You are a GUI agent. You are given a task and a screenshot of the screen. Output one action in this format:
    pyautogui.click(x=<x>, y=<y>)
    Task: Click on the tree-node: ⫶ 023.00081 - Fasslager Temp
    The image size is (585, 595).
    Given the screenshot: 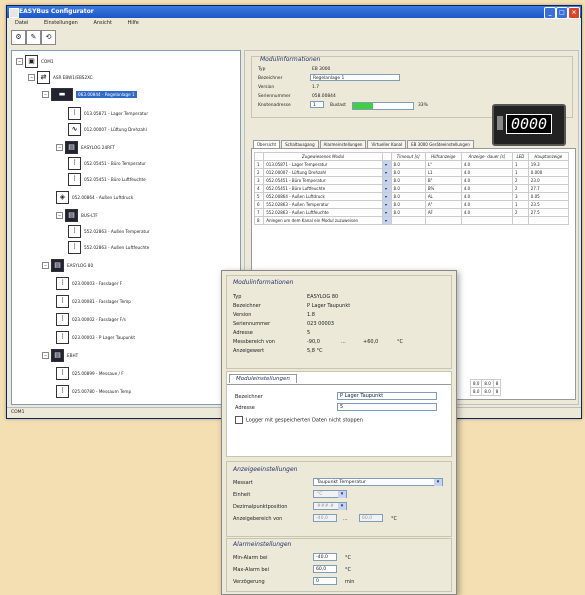 What is the action you would take?
    pyautogui.click(x=93, y=301)
    